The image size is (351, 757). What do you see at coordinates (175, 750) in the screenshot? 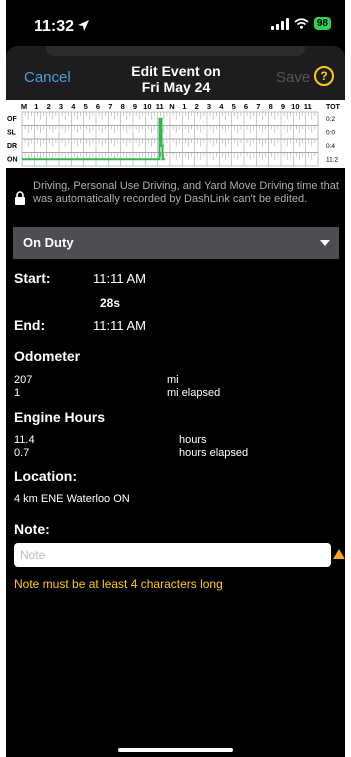
I see `home-indicator` at bounding box center [175, 750].